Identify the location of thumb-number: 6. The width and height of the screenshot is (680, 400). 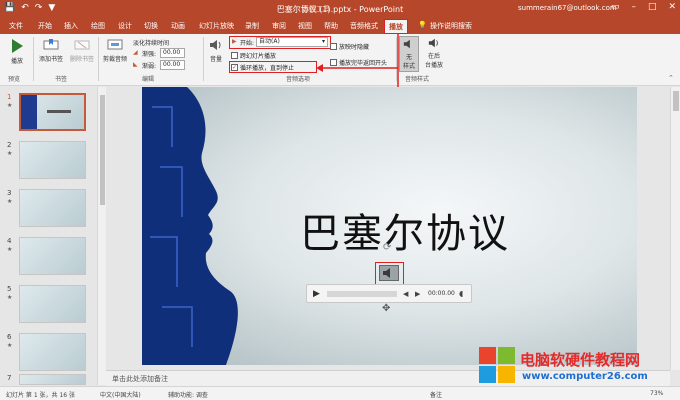
(9, 337).